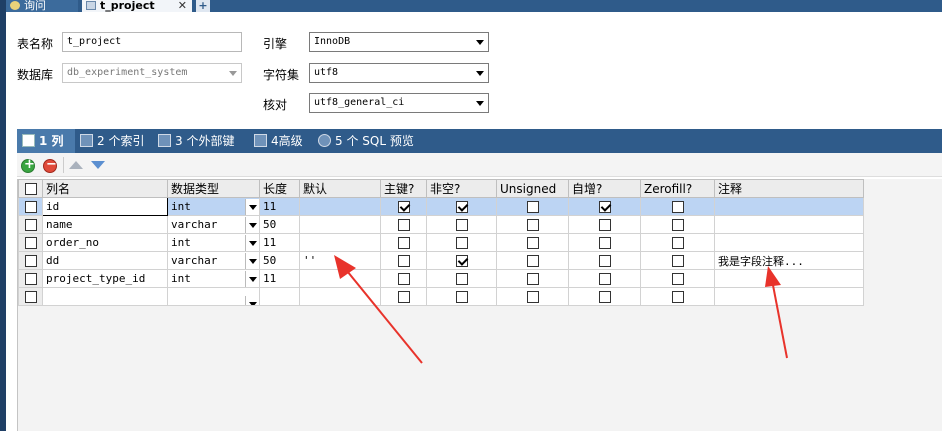  I want to click on close-icon: ✕, so click(182, 5).